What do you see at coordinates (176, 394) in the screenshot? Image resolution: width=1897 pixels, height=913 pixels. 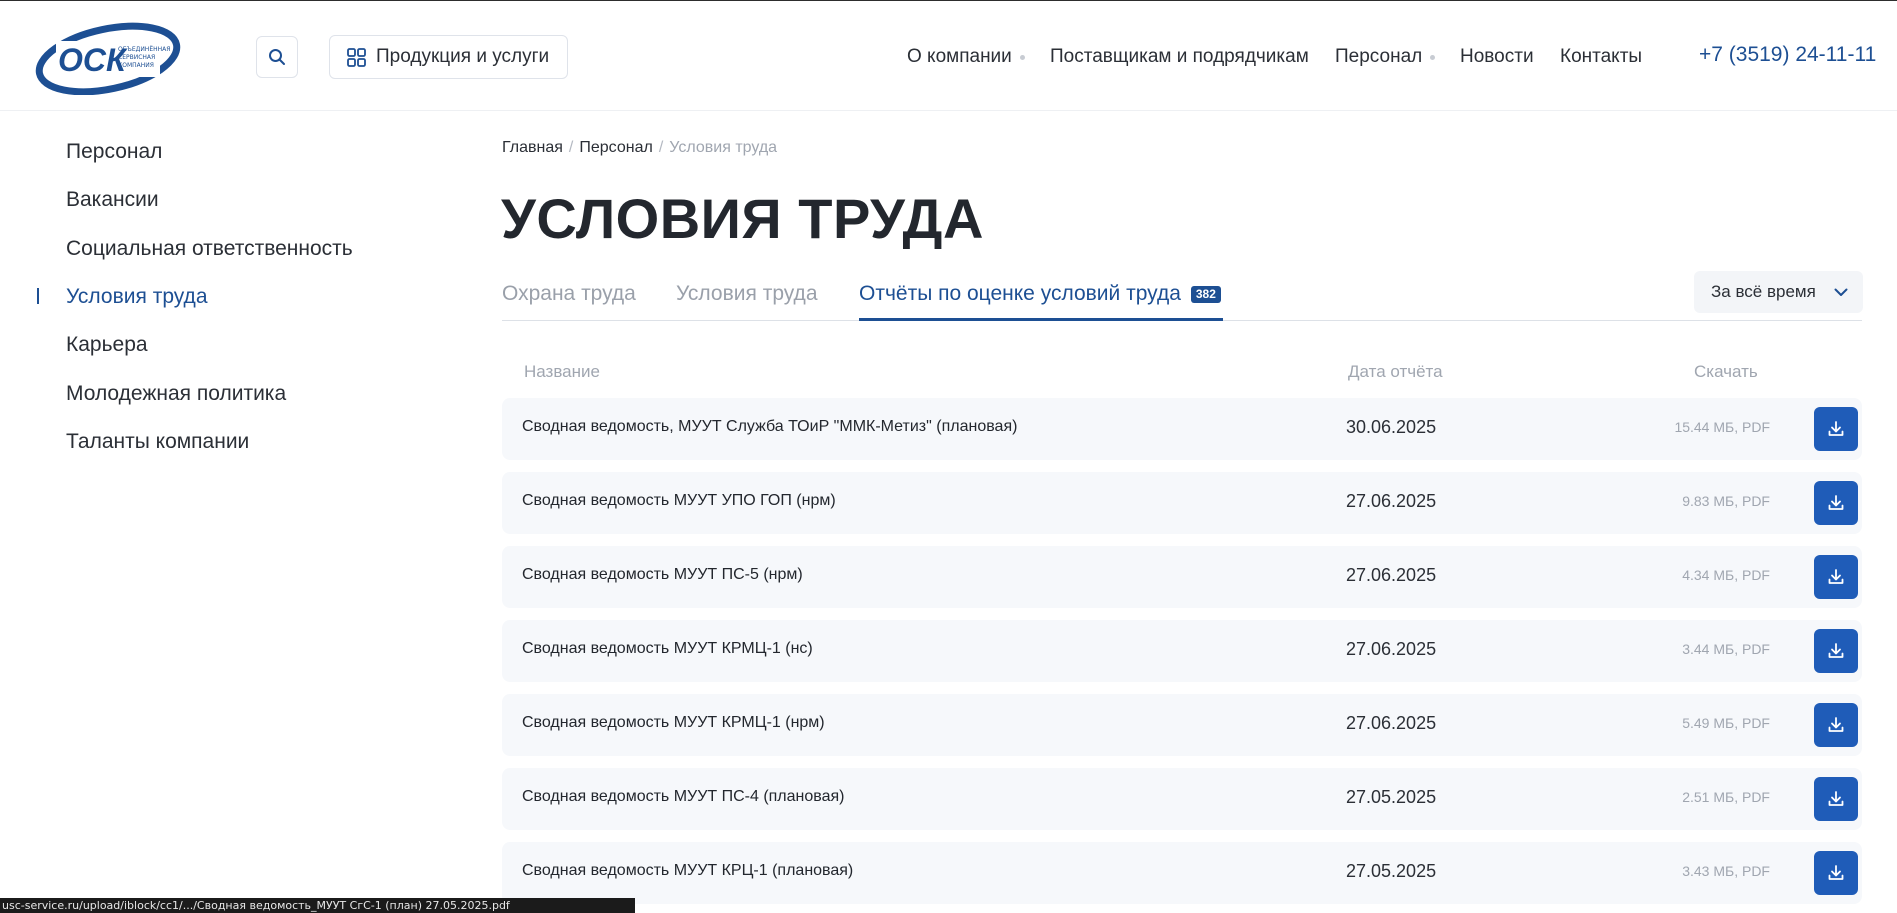 I see `sidebar-item-youth-policy: Молодежная политика` at bounding box center [176, 394].